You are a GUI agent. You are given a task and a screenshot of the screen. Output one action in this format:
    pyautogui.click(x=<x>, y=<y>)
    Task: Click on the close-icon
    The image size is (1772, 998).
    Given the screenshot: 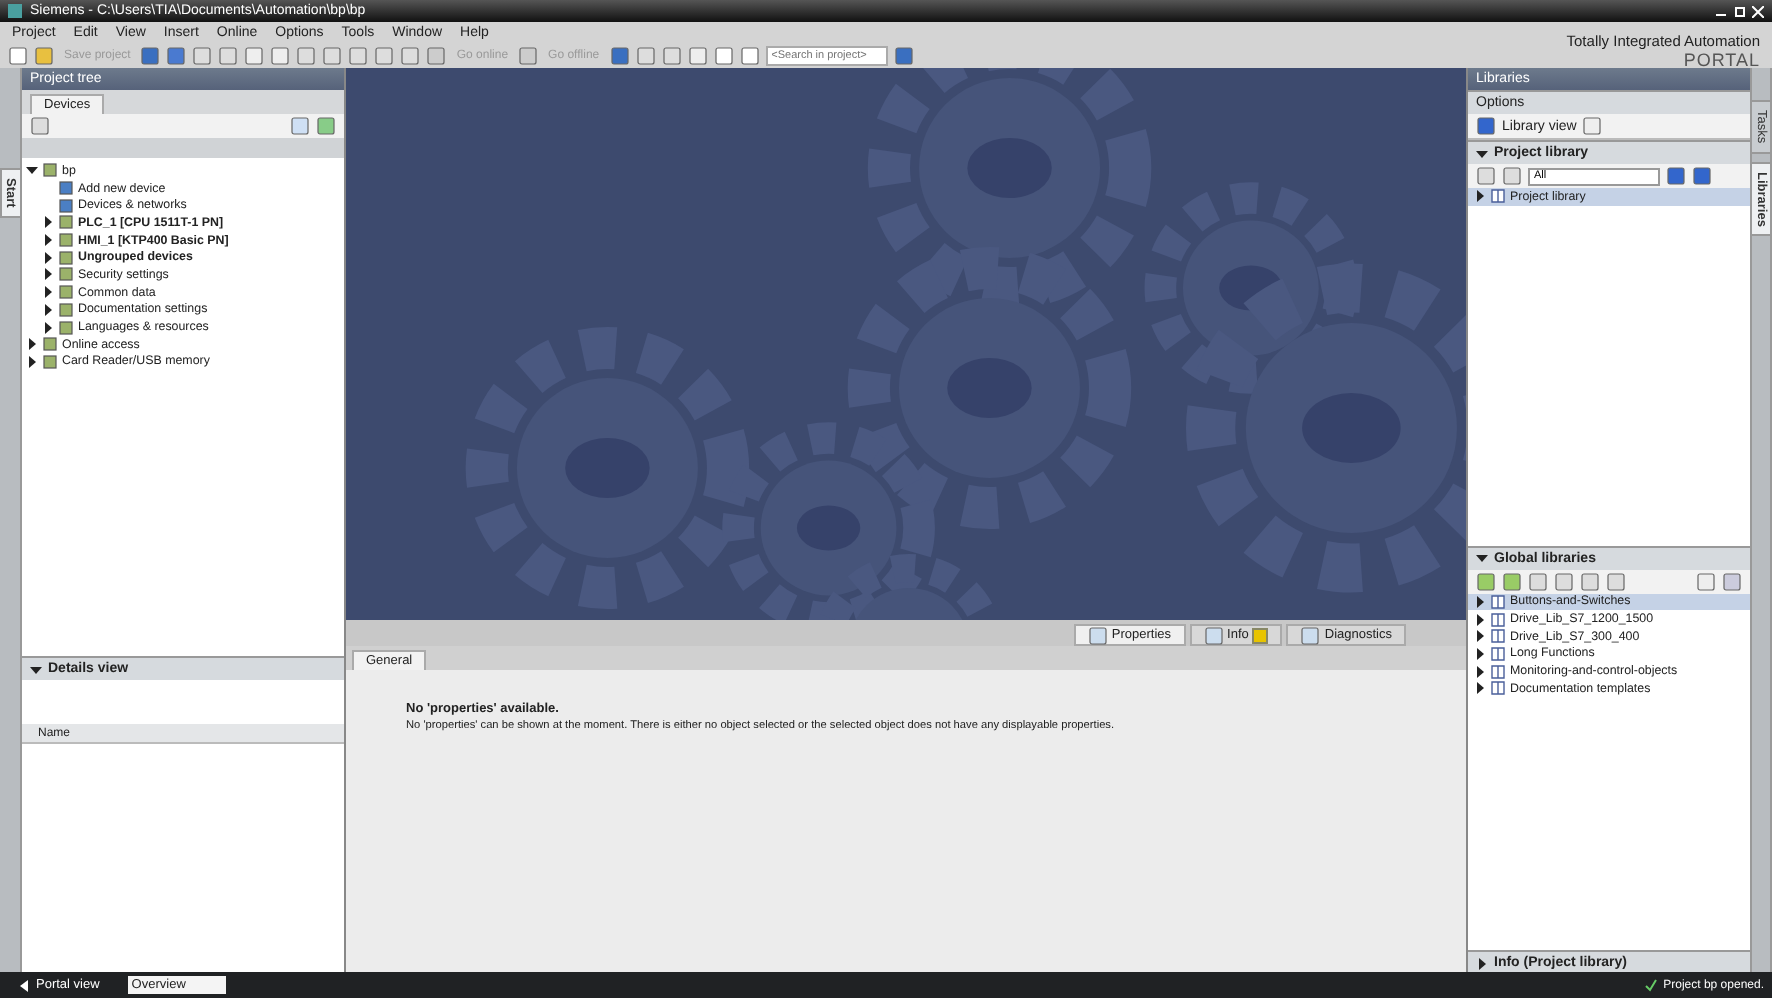 What is the action you would take?
    pyautogui.click(x=1758, y=11)
    